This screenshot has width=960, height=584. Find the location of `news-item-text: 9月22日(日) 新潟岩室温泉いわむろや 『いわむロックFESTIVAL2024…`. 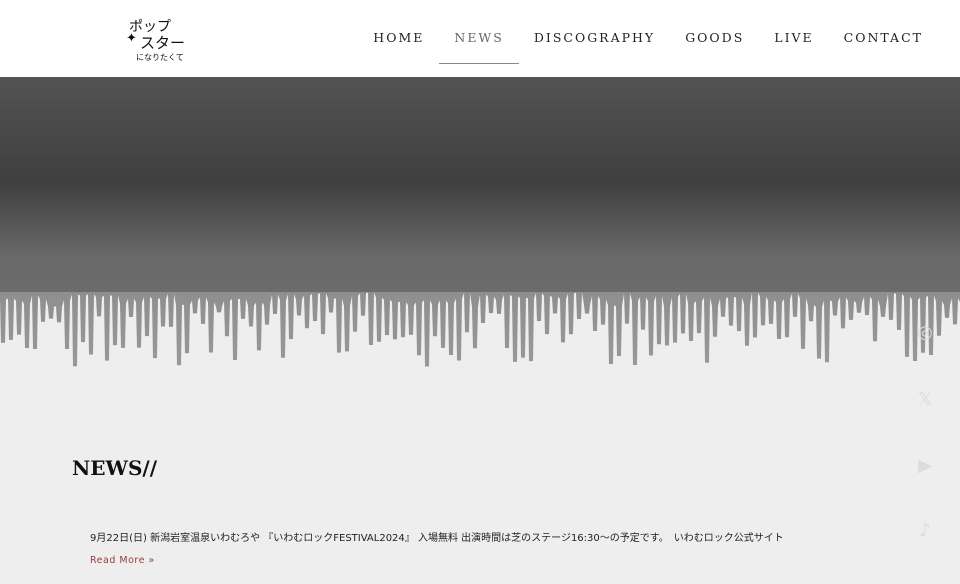

news-item-text: 9月22日(日) 新潟岩室温泉いわむろや 『いわむロックFESTIVAL2024… is located at coordinates (437, 536).